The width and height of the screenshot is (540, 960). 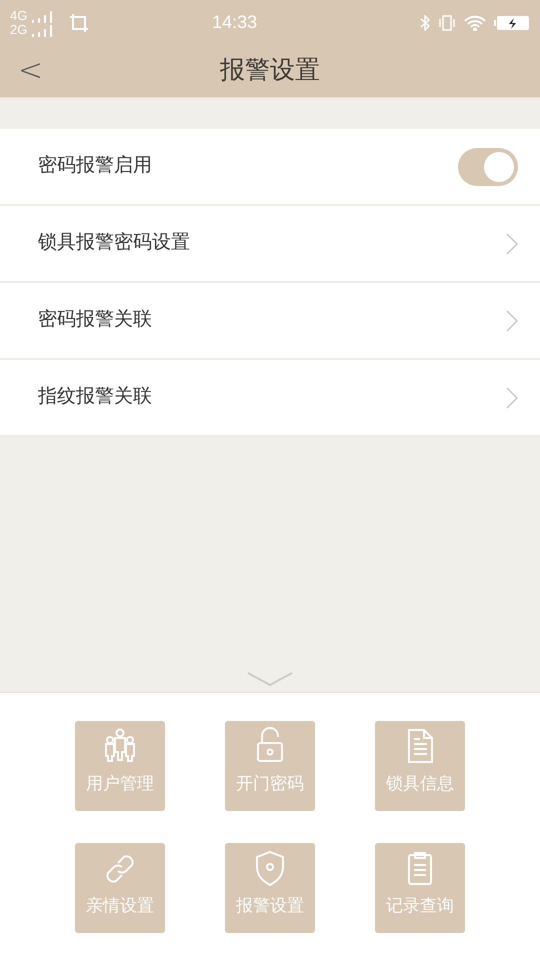 What do you see at coordinates (120, 766) in the screenshot?
I see `menu-tile: 用户管理` at bounding box center [120, 766].